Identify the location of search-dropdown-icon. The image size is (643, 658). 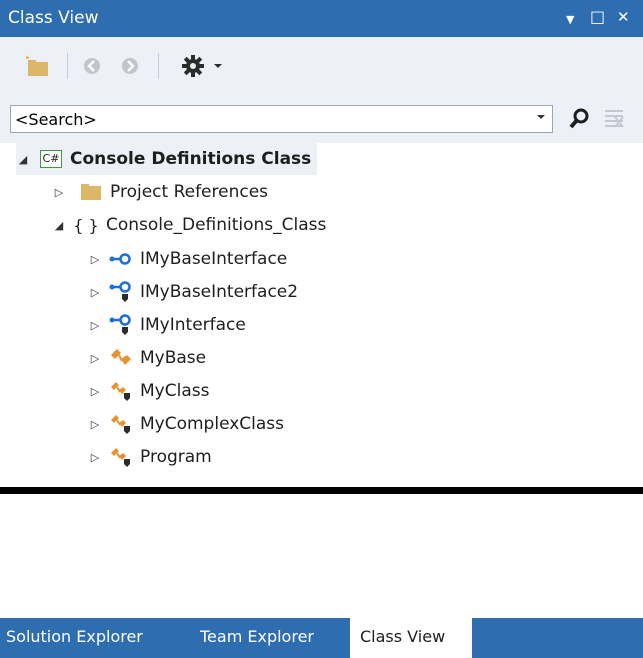
(541, 117).